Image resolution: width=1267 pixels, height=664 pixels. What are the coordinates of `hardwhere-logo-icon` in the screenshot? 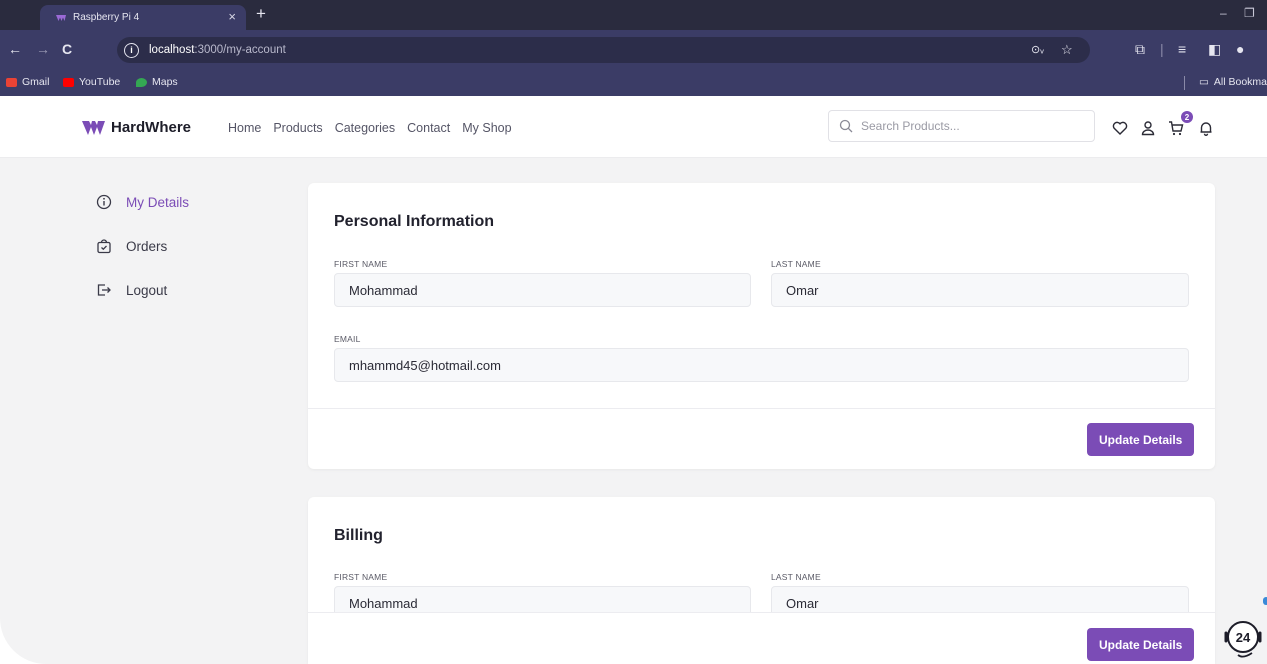 It's located at (93, 127).